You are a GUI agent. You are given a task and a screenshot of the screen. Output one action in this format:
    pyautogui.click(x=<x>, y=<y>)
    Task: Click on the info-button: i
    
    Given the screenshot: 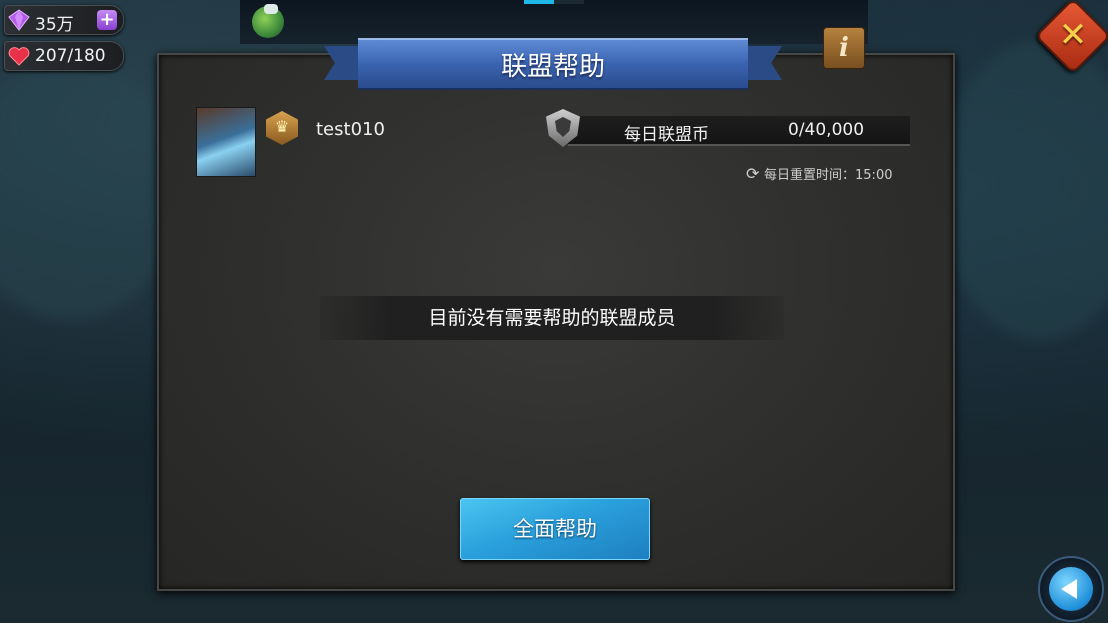 What is the action you would take?
    pyautogui.click(x=844, y=48)
    